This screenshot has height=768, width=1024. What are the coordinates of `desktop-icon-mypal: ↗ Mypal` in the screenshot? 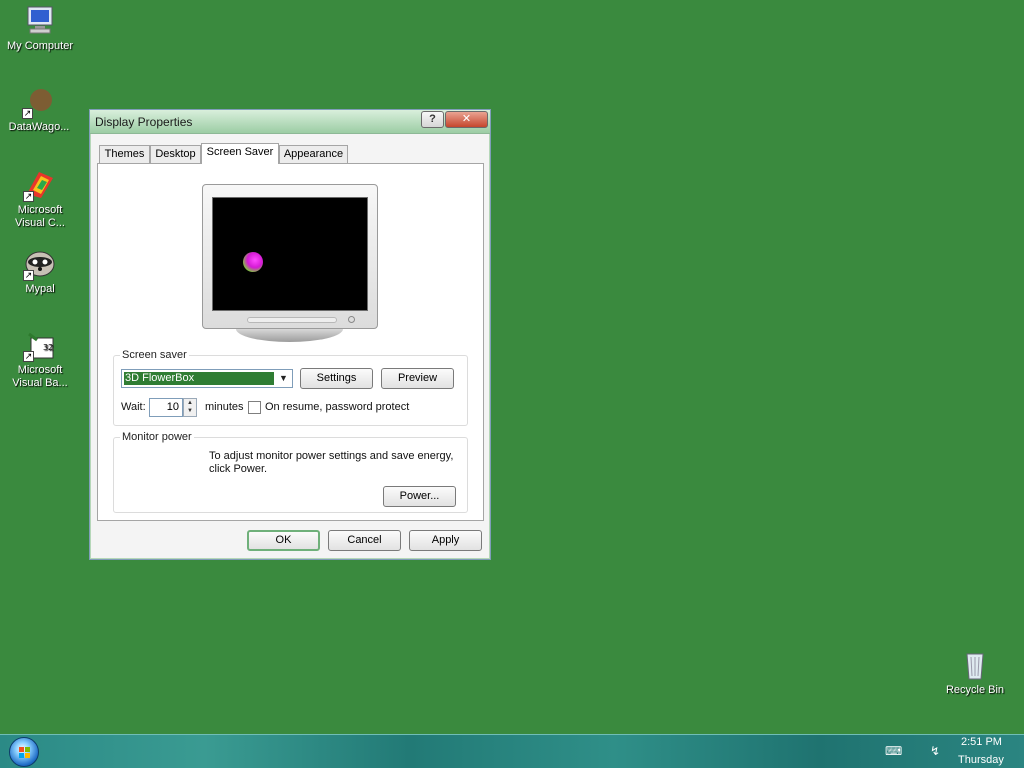 It's located at (40, 271).